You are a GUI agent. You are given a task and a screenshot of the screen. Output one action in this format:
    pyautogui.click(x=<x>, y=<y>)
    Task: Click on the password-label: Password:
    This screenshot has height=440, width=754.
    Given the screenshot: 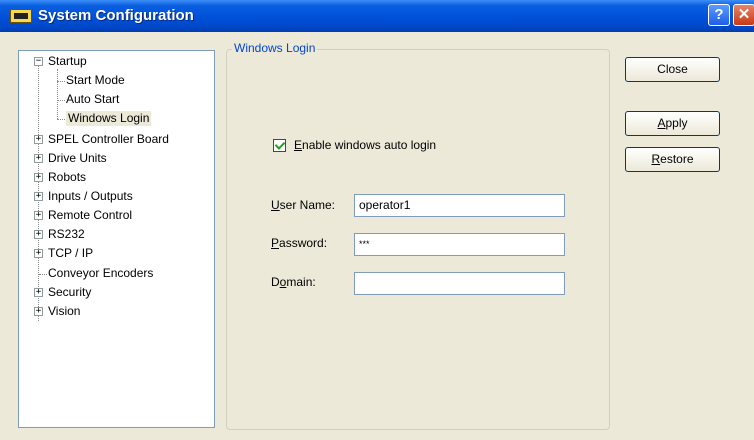 What is the action you would take?
    pyautogui.click(x=299, y=243)
    